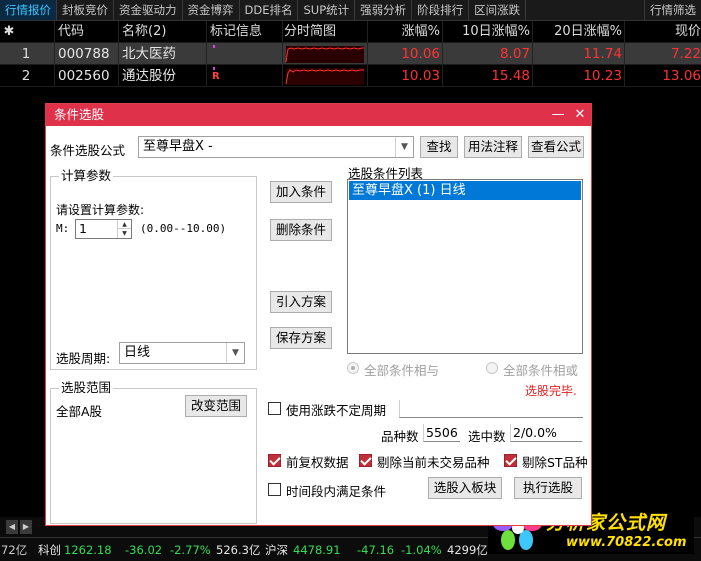 The height and width of the screenshot is (561, 701). Describe the element at coordinates (578, 32) in the screenshot. I see `col-header-change-20d: 20日涨幅%` at that location.